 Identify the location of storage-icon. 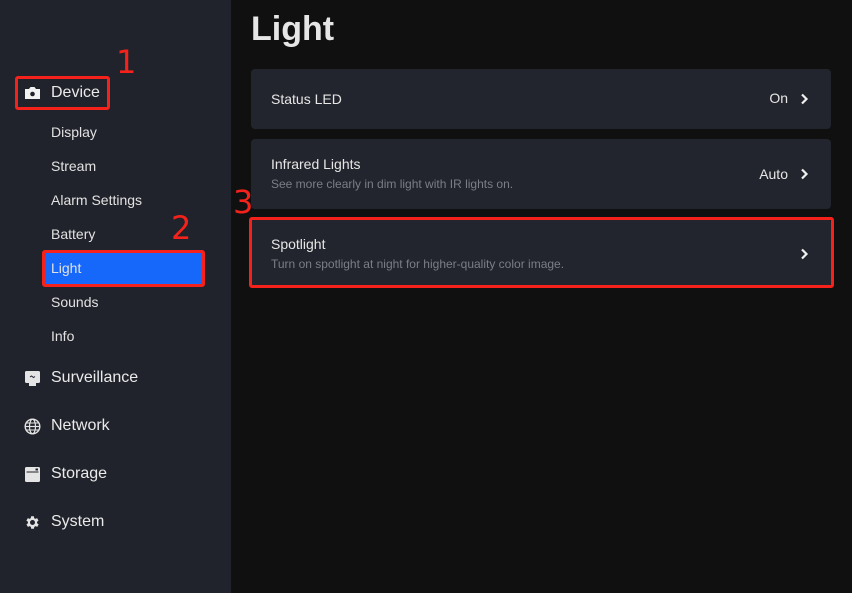
(32, 474).